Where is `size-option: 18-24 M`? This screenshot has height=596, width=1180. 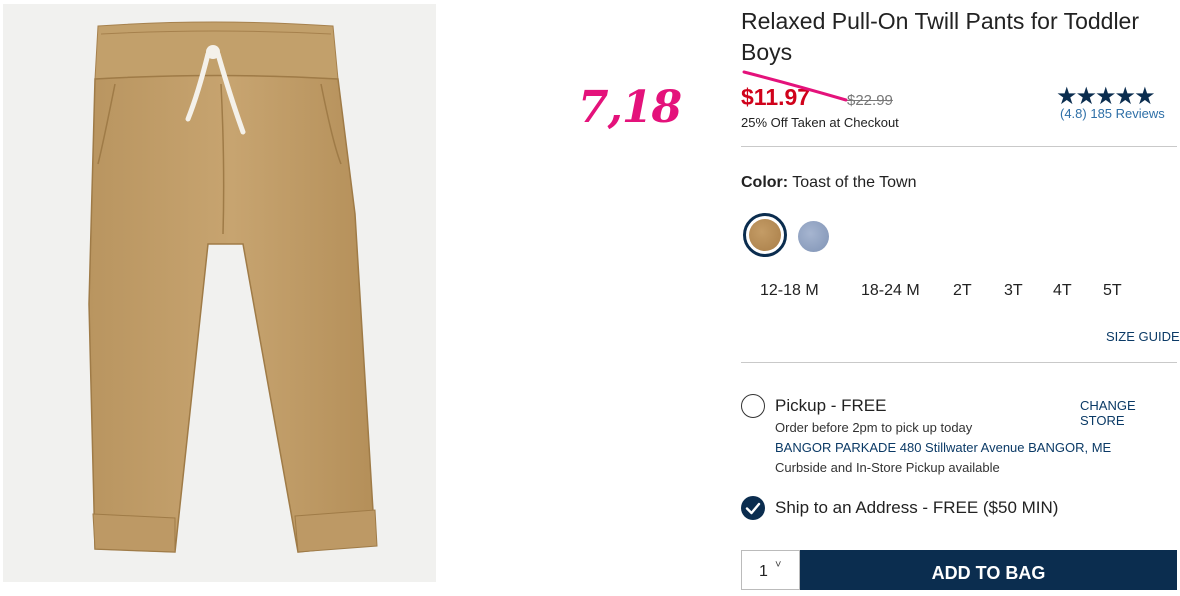
size-option: 18-24 M is located at coordinates (890, 291).